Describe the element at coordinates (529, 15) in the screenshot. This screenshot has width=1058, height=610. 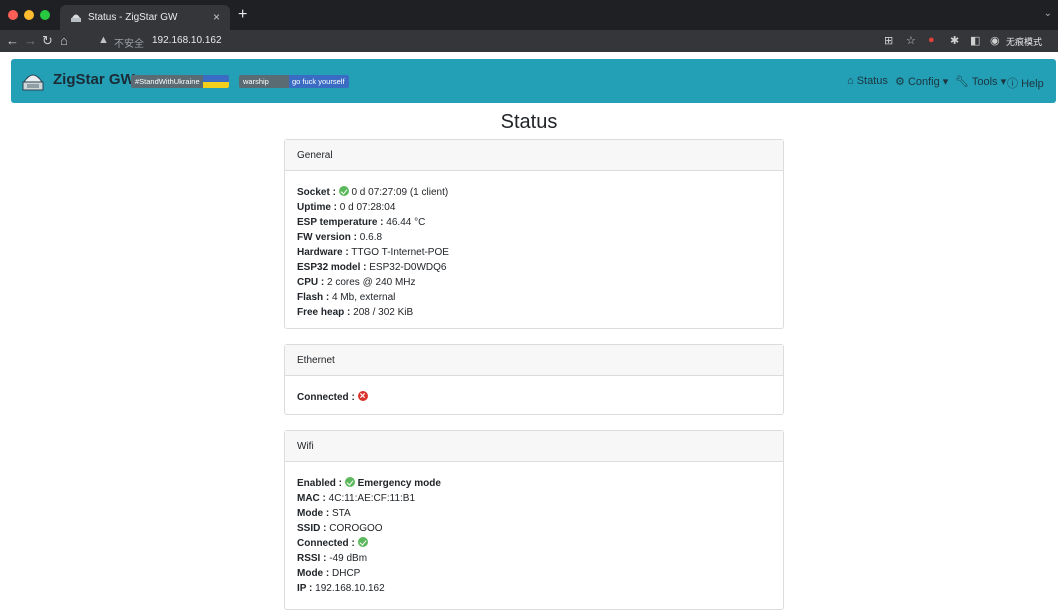
I see `browser-tab-bar: Status - ZigStar GW × + ⌄` at that location.